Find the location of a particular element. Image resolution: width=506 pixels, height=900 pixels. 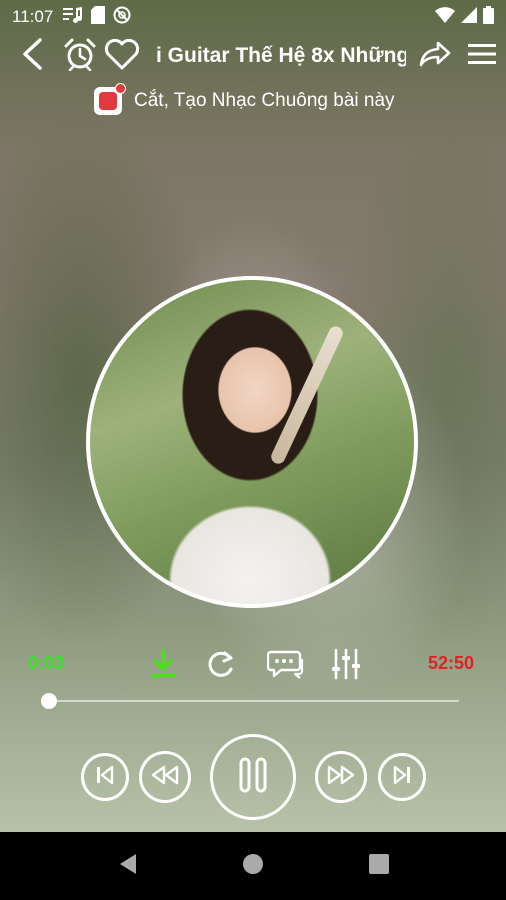

rewind-icon is located at coordinates (165, 777).